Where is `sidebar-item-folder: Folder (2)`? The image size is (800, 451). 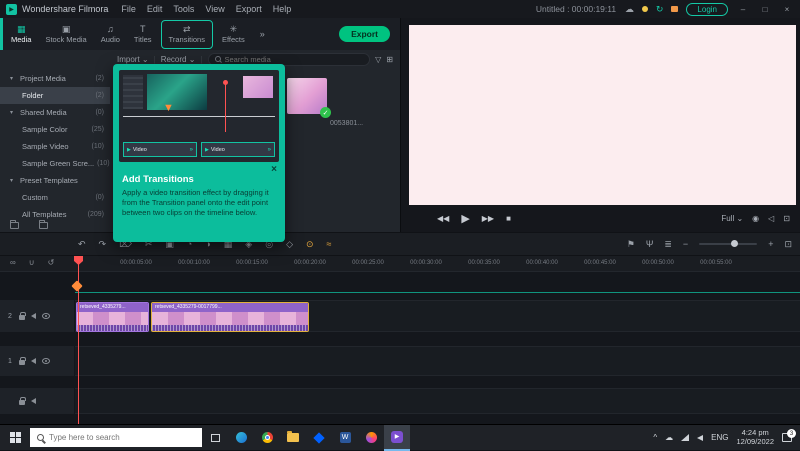 sidebar-item-folder: Folder (2) is located at coordinates (55, 95).